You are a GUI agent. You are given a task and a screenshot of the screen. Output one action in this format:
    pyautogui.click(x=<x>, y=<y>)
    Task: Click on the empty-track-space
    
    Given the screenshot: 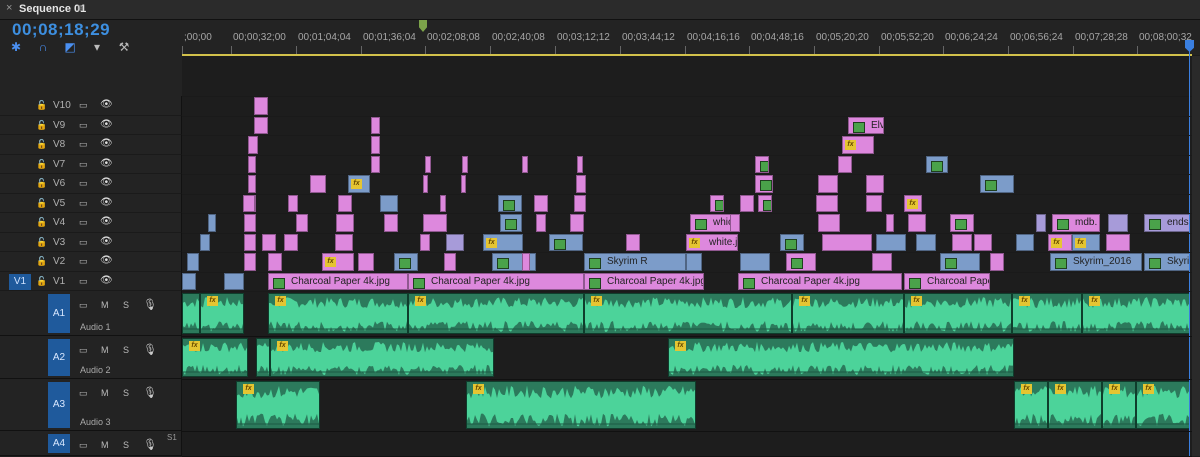 What is the action you would take?
    pyautogui.click(x=687, y=76)
    